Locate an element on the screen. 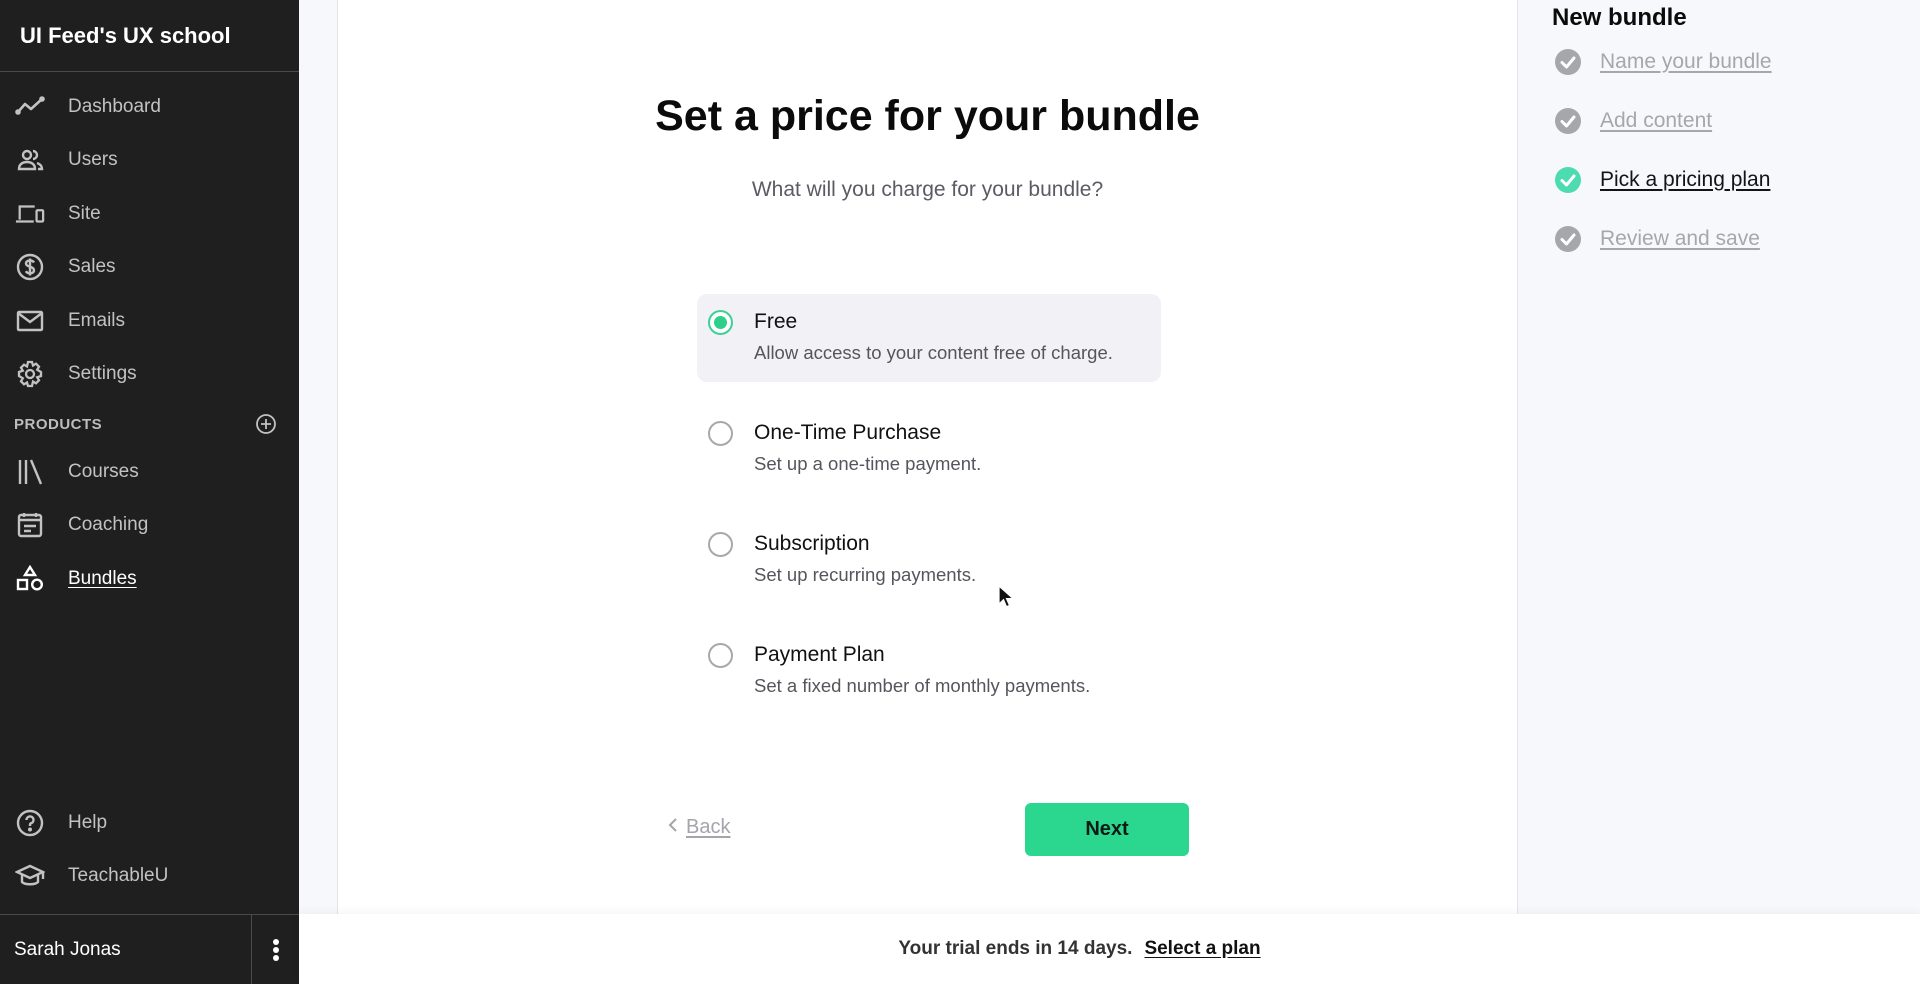 The width and height of the screenshot is (1920, 984). sidebar-item-label: Emails is located at coordinates (97, 320).